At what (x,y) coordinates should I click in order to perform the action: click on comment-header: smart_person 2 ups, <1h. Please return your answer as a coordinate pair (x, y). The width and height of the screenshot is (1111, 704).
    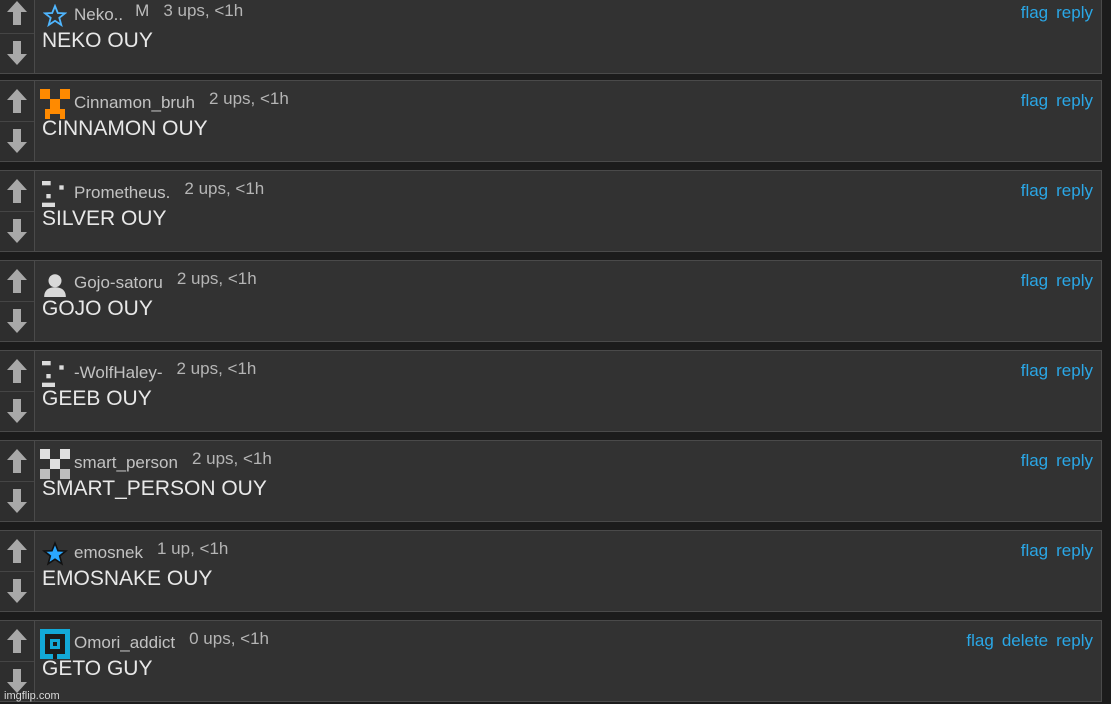
    Looking at the image, I should click on (156, 463).